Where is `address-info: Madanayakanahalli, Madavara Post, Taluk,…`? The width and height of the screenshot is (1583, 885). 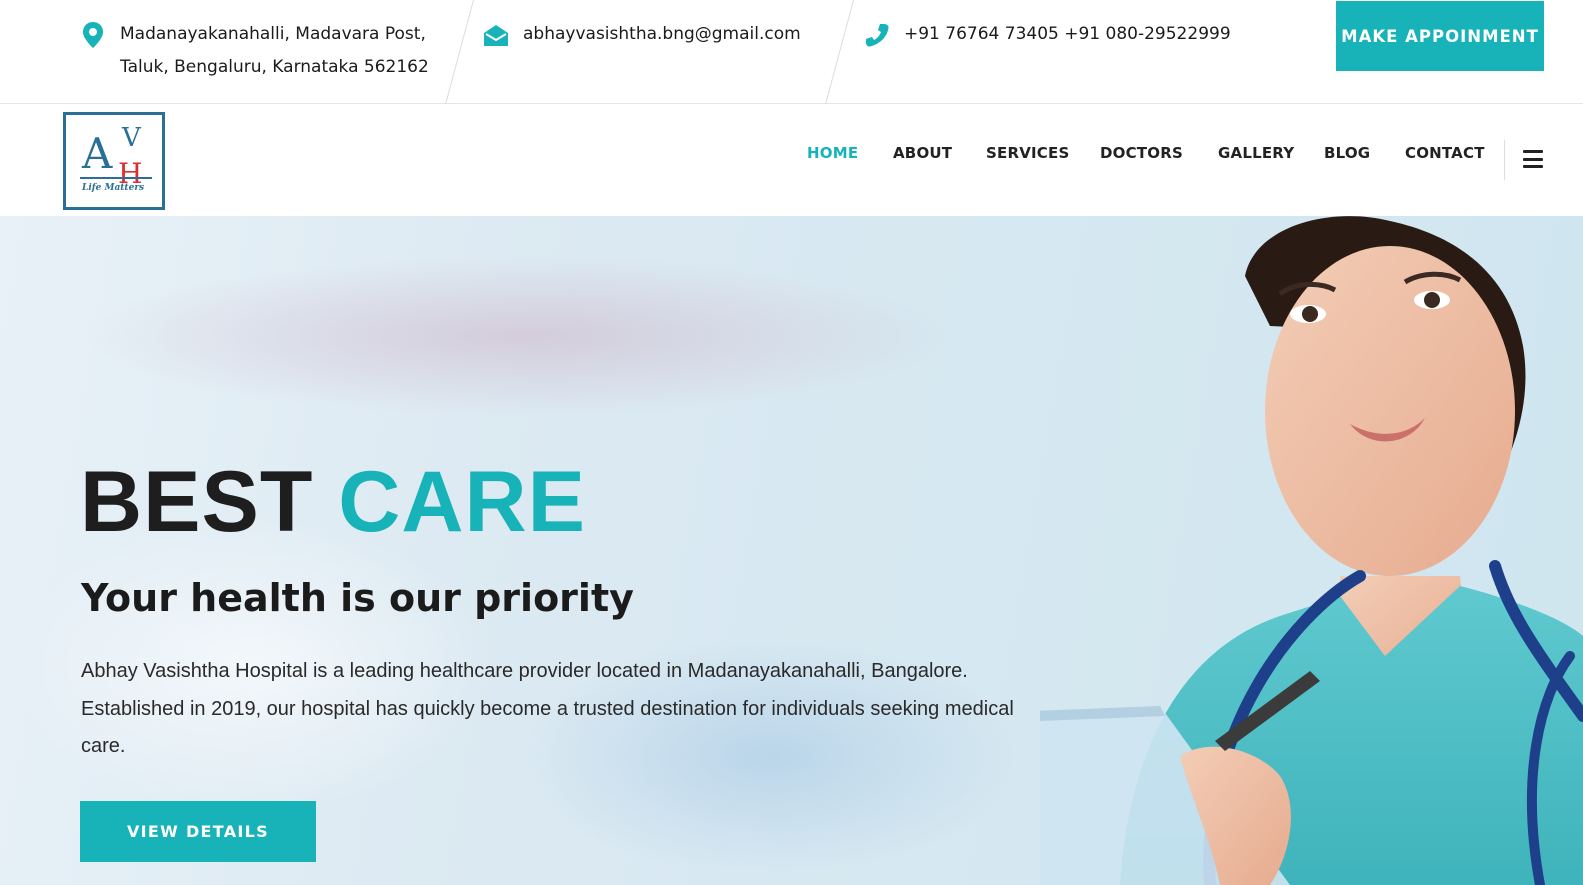 address-info: Madanayakanahalli, Madavara Post, Taluk,… is located at coordinates (263, 51).